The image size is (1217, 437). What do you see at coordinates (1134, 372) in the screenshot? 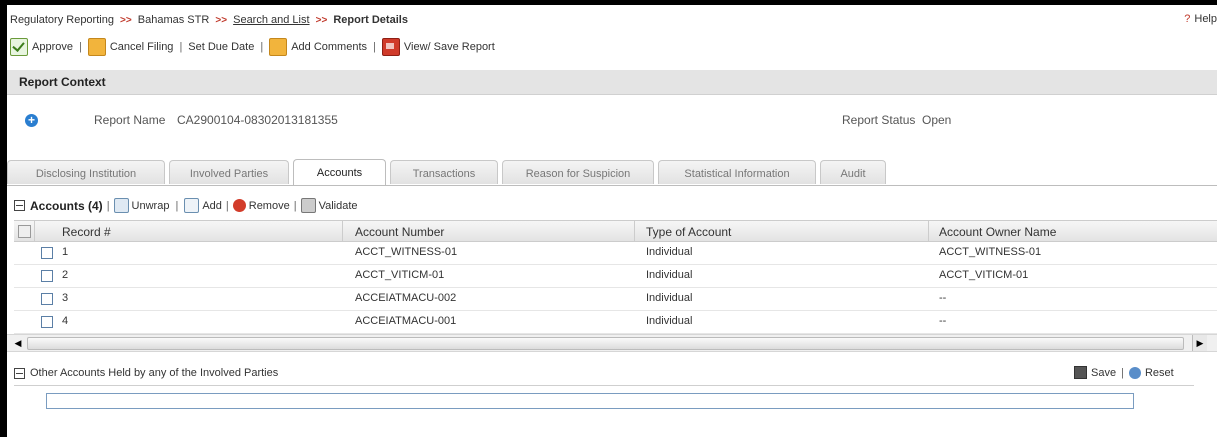
I see `reset-icon` at bounding box center [1134, 372].